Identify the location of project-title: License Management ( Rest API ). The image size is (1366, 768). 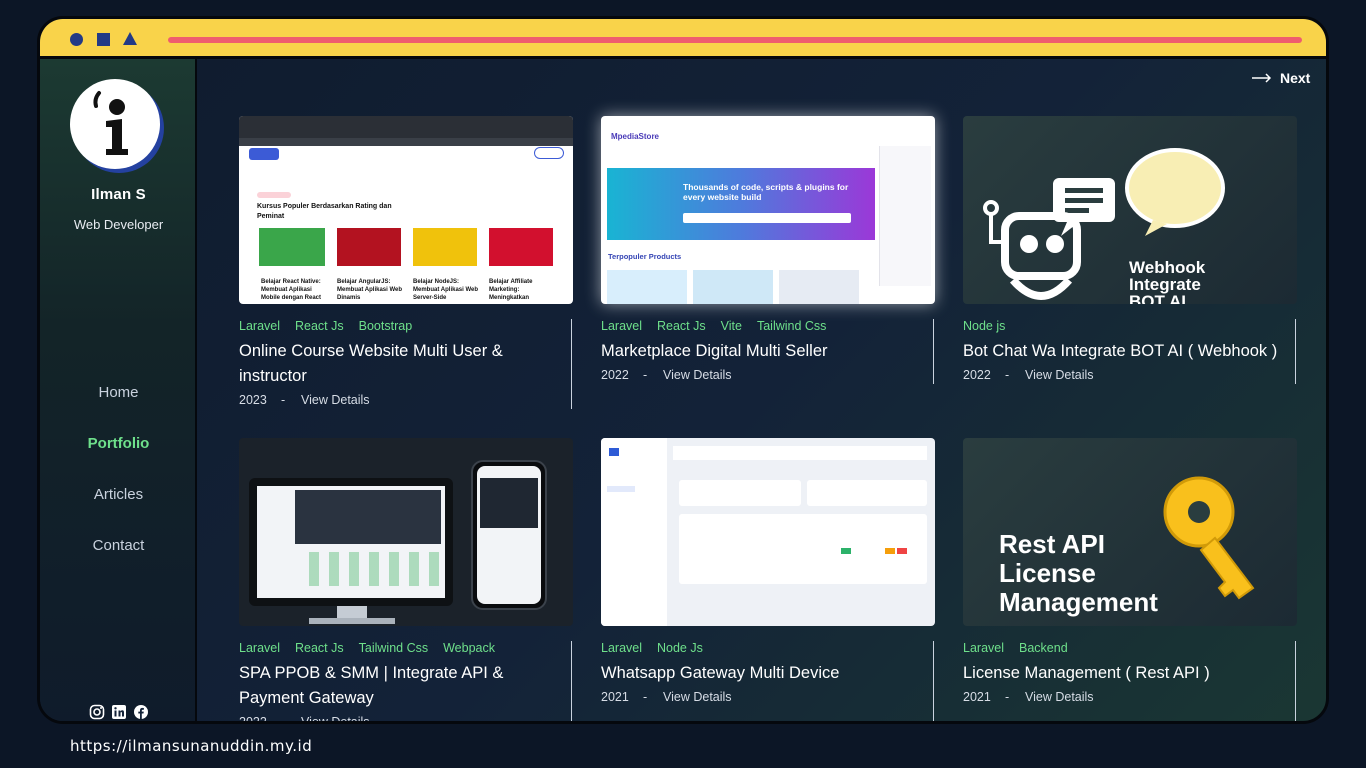
(1113, 673).